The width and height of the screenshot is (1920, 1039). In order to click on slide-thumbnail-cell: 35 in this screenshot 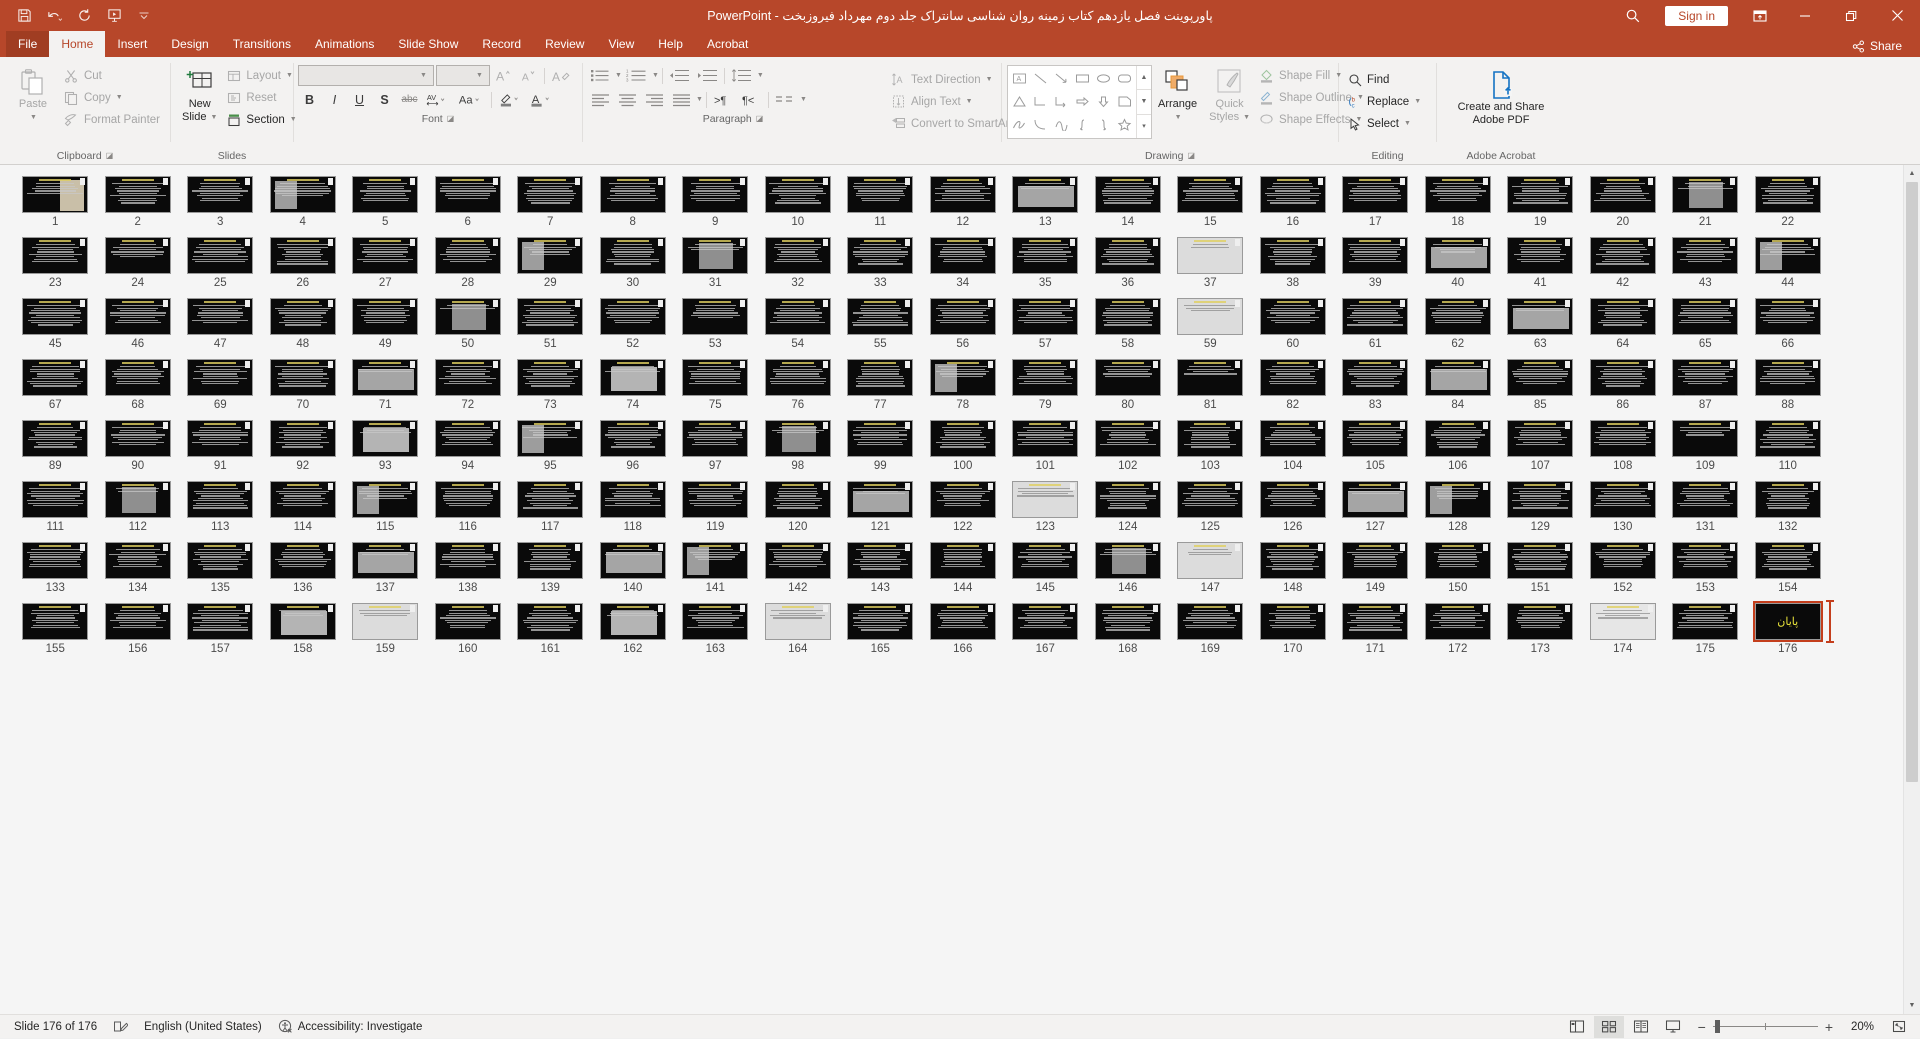, I will do `click(1045, 264)`.